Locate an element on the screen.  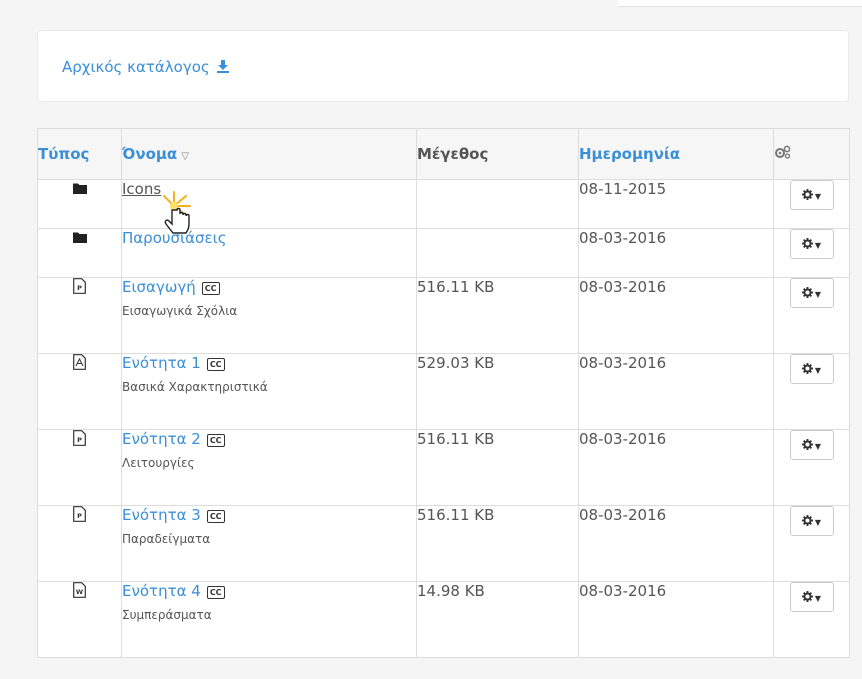
top-strip is located at coordinates (740, 3).